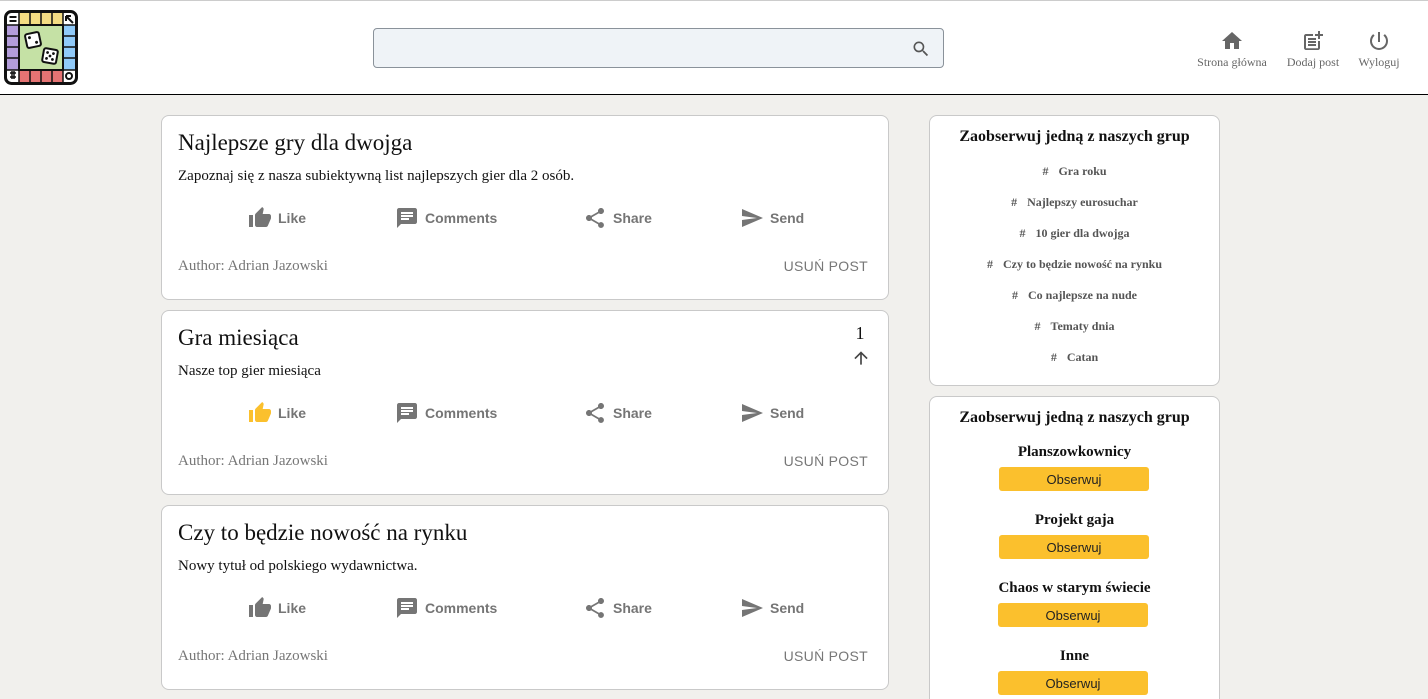 This screenshot has width=1428, height=699. What do you see at coordinates (860, 333) in the screenshot?
I see `vote-count: 1` at bounding box center [860, 333].